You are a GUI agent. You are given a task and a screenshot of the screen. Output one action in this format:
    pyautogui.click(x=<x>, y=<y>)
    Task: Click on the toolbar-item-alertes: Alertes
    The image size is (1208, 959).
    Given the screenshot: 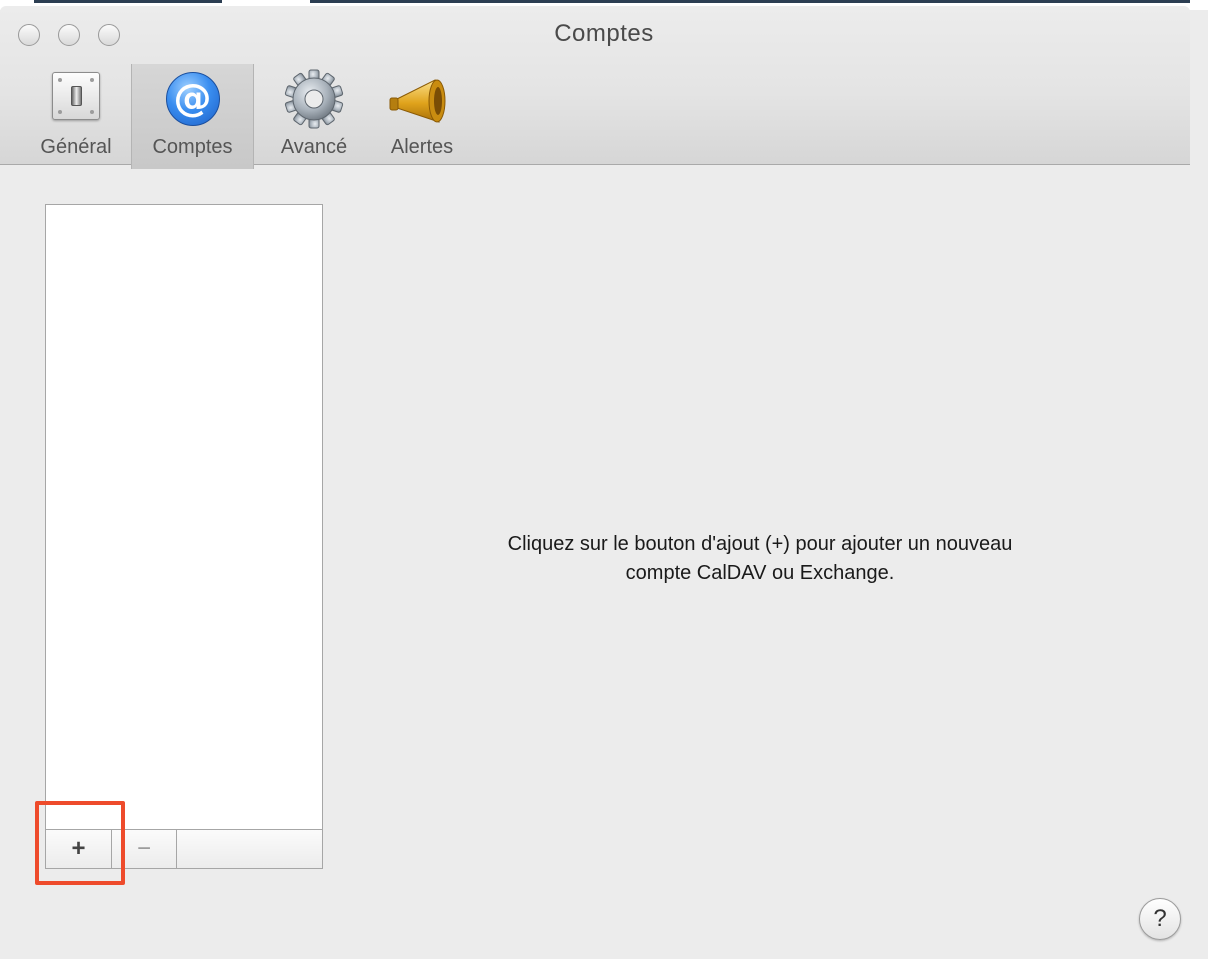 What is the action you would take?
    pyautogui.click(x=422, y=117)
    